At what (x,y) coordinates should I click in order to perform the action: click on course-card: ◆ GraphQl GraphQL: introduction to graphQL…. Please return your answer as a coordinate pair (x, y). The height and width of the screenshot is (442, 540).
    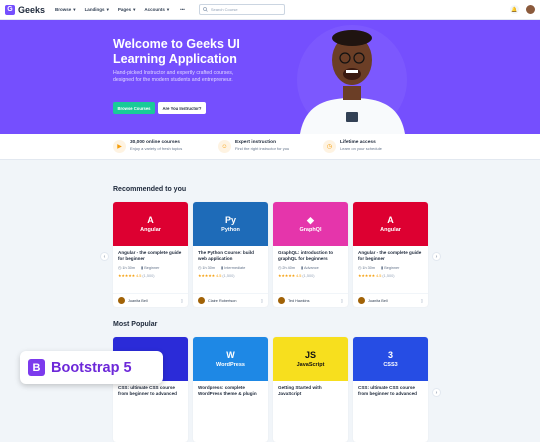
    Looking at the image, I should click on (310, 254).